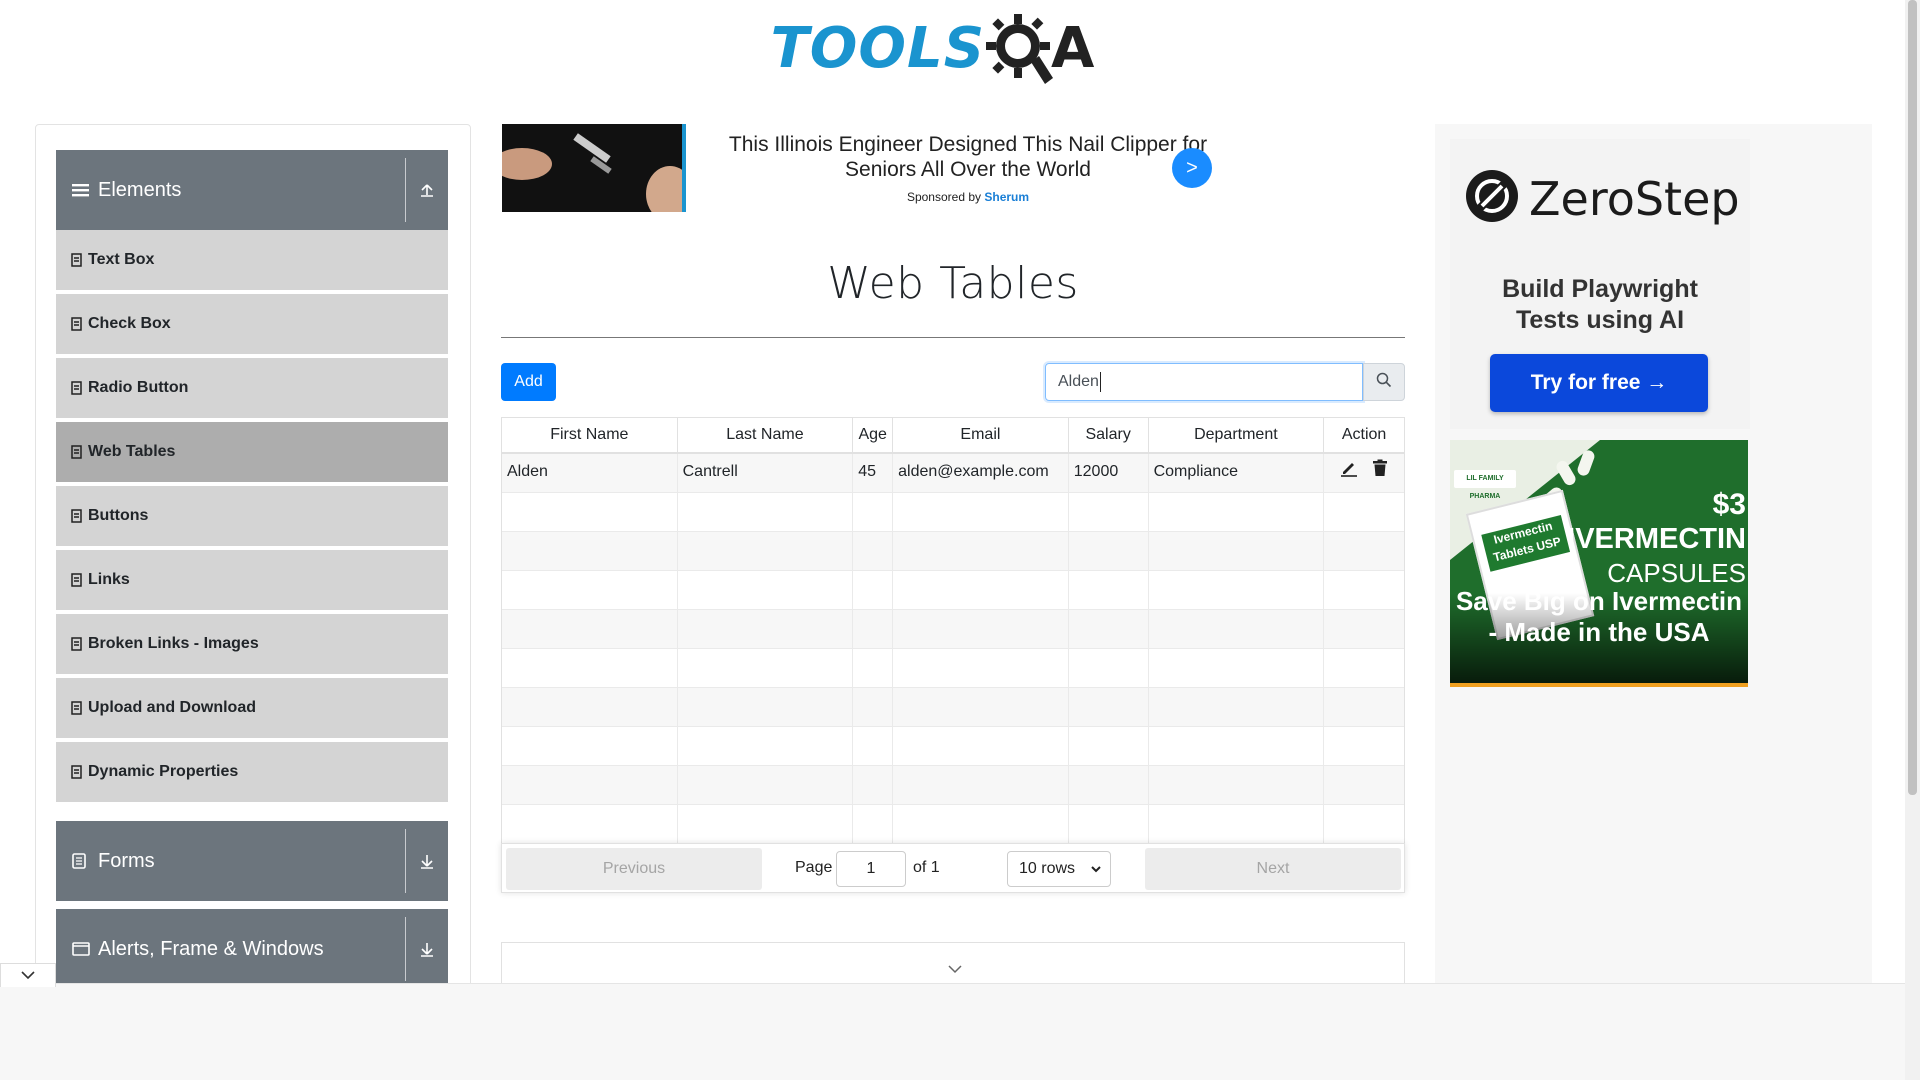 The height and width of the screenshot is (1080, 1920). What do you see at coordinates (82, 861) in the screenshot?
I see `form-icon` at bounding box center [82, 861].